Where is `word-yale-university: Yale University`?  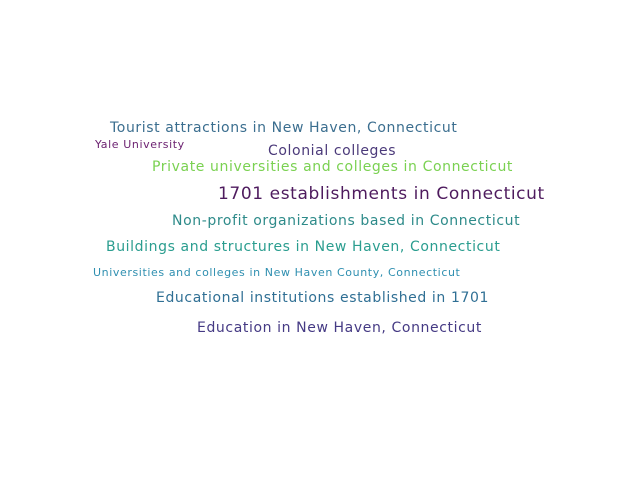 word-yale-university: Yale University is located at coordinates (140, 144).